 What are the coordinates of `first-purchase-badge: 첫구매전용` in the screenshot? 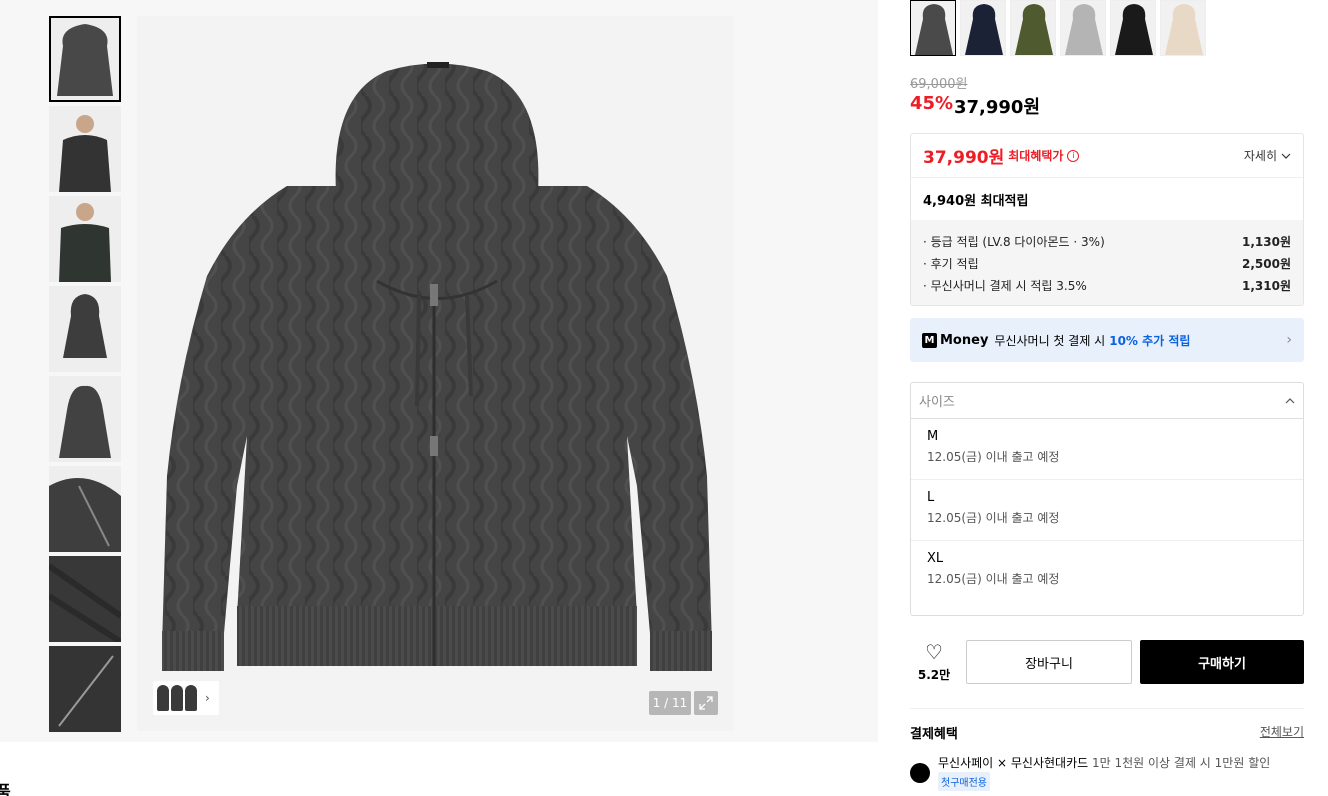 It's located at (964, 781).